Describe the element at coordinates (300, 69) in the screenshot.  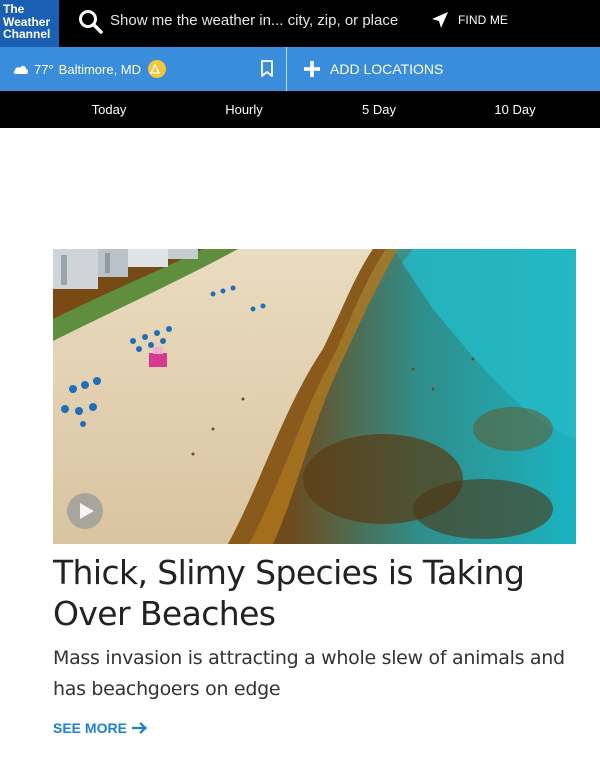
I see `location-bar: 77° Baltimore, MD ADD LOCATIONS` at that location.